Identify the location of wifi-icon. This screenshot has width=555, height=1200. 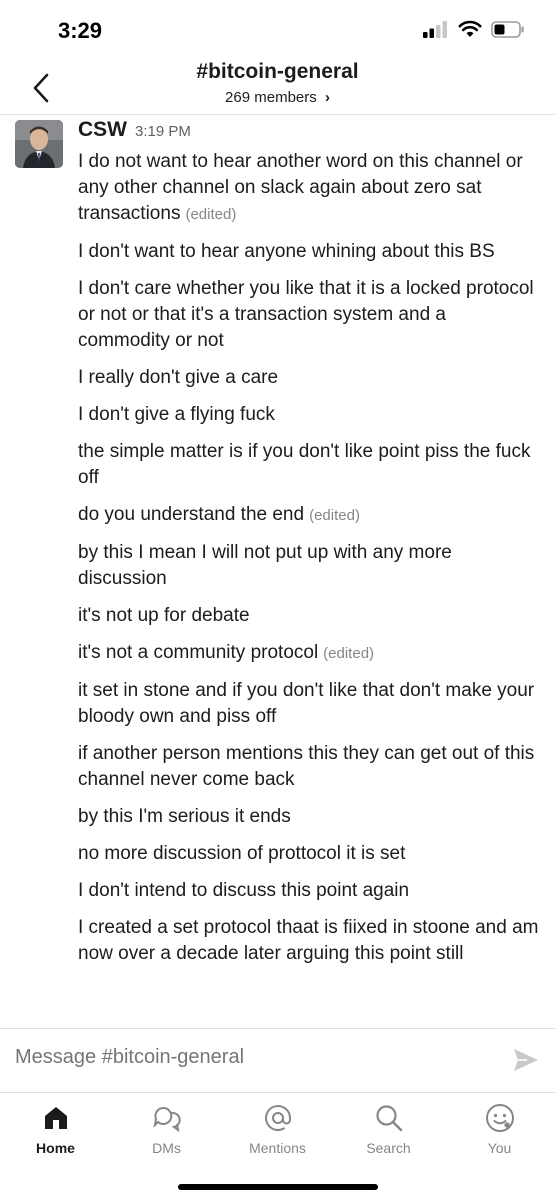
(470, 28).